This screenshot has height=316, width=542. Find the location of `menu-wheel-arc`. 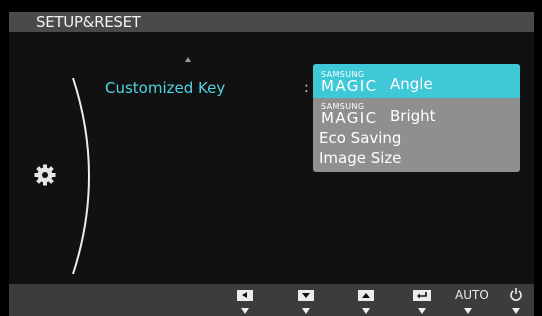

menu-wheel-arc is located at coordinates (81, 176).